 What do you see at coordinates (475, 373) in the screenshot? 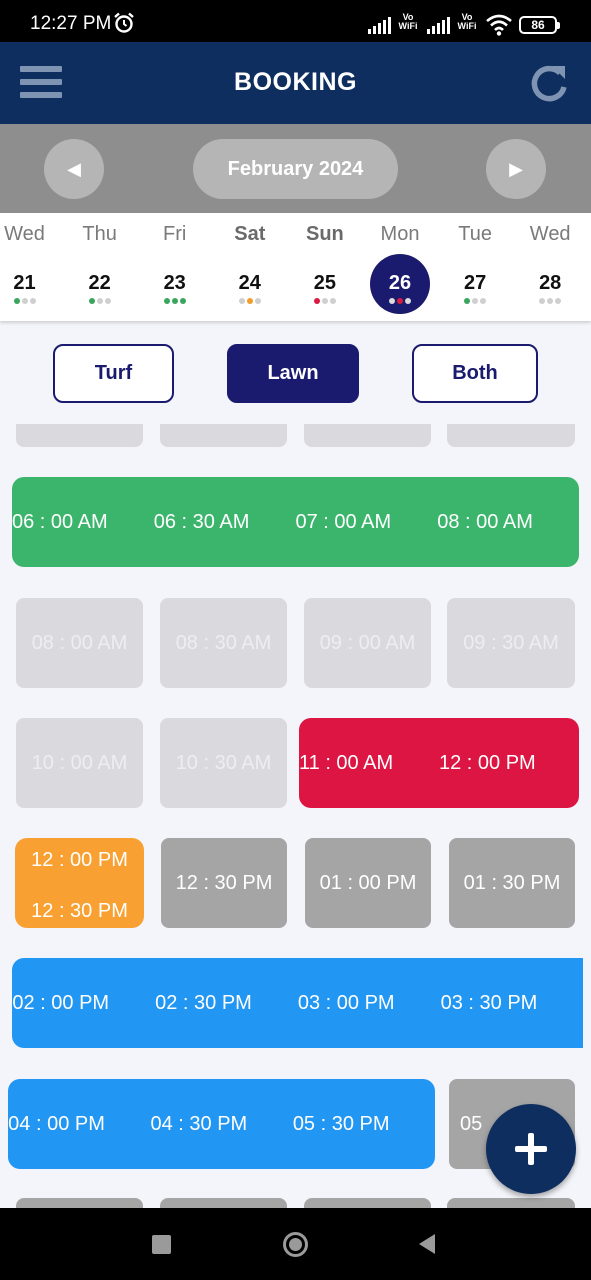
I see `filter-both-button: Both` at bounding box center [475, 373].